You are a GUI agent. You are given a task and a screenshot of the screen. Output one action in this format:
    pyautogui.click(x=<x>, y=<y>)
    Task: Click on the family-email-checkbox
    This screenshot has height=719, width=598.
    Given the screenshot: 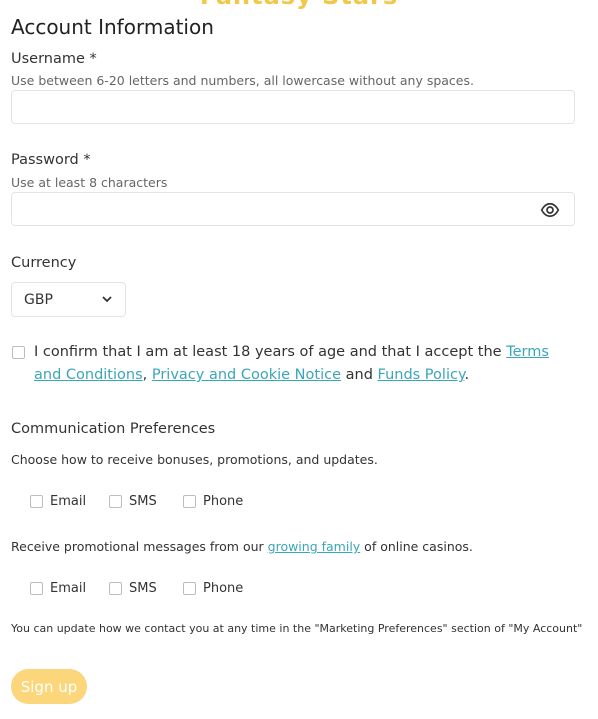 What is the action you would take?
    pyautogui.click(x=36, y=588)
    